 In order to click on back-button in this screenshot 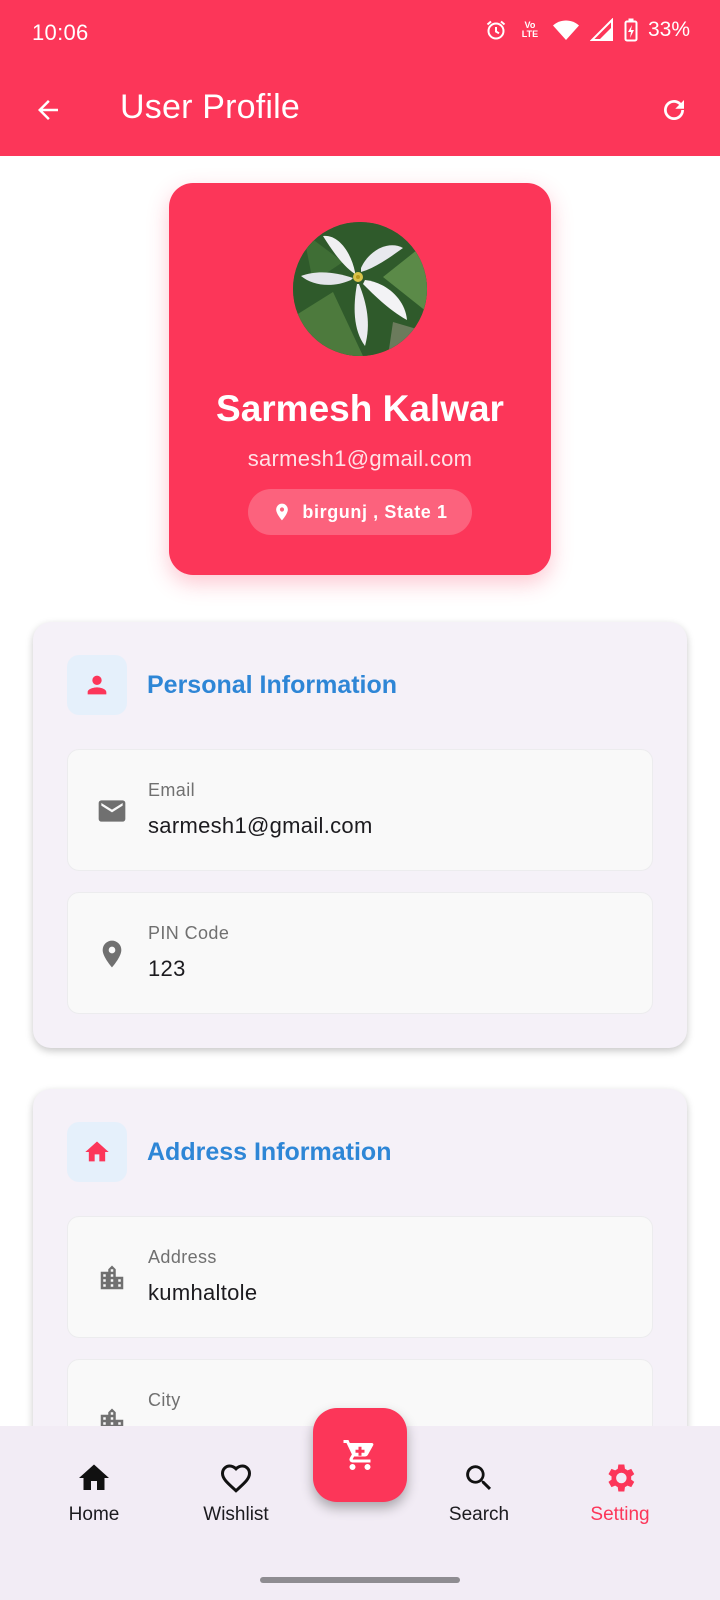, I will do `click(48, 110)`.